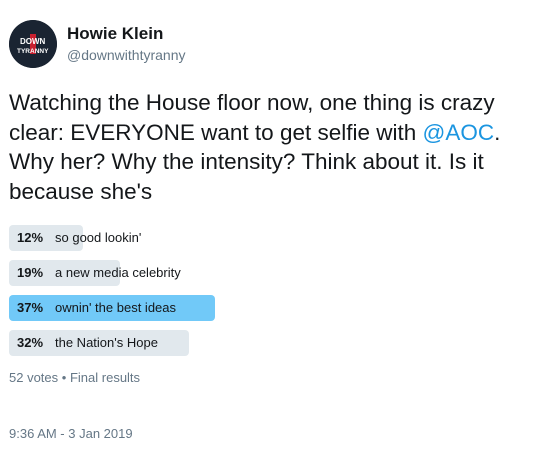  What do you see at coordinates (33, 51) in the screenshot?
I see `avatar-text-bottom: TYRANNY` at bounding box center [33, 51].